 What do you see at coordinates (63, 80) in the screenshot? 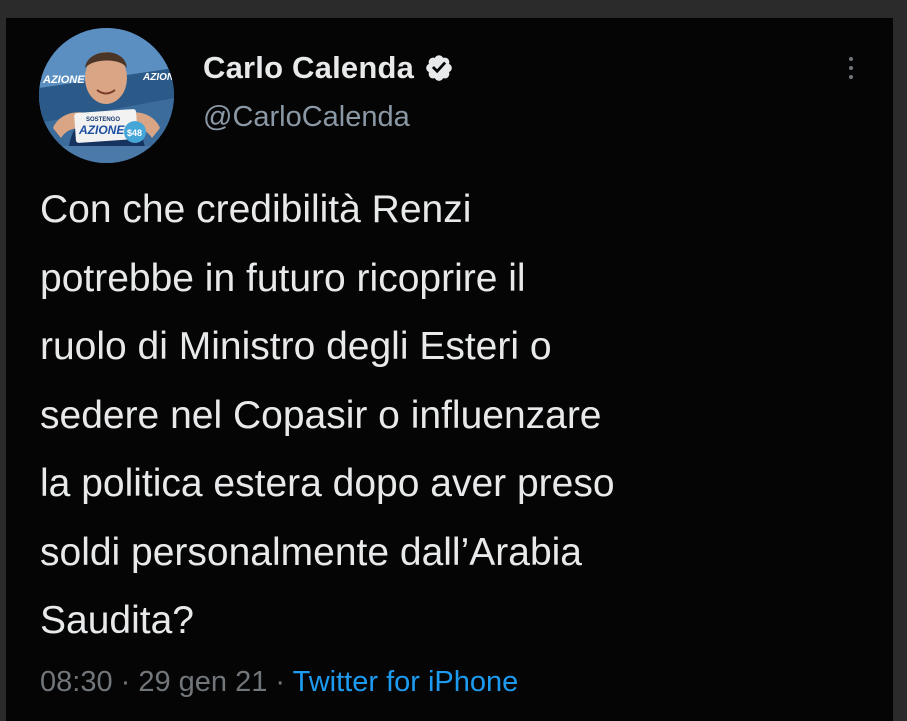
I see `avatar-party-left: AZIONE` at bounding box center [63, 80].